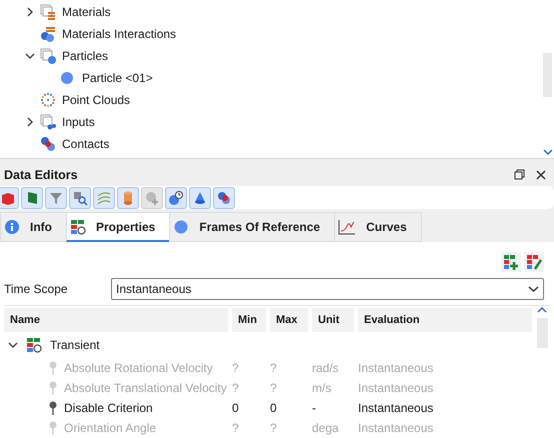 The image size is (554, 438). What do you see at coordinates (542, 310) in the screenshot?
I see `scroll-up-icon` at bounding box center [542, 310].